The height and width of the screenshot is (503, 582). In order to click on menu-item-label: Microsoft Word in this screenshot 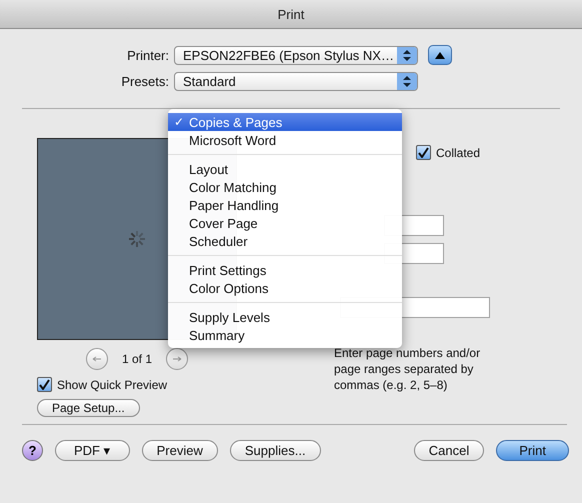, I will do `click(232, 140)`.